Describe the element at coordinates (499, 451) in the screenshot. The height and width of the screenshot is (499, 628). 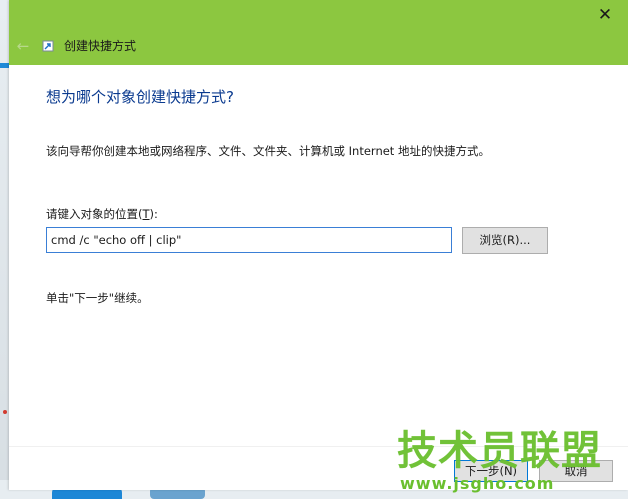
I see `watermark-text: 技术员联盟` at that location.